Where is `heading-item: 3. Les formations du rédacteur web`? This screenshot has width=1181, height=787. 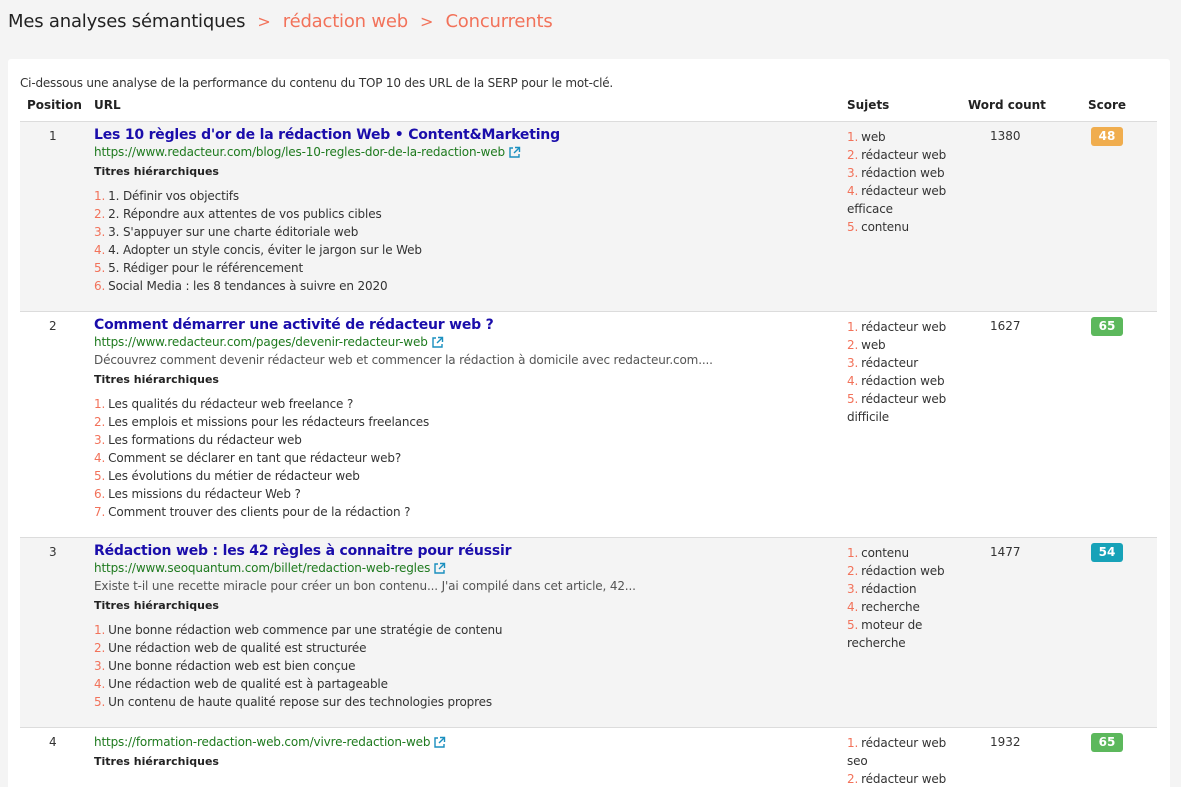
heading-item: 3. Les formations du rédacteur web is located at coordinates (261, 440).